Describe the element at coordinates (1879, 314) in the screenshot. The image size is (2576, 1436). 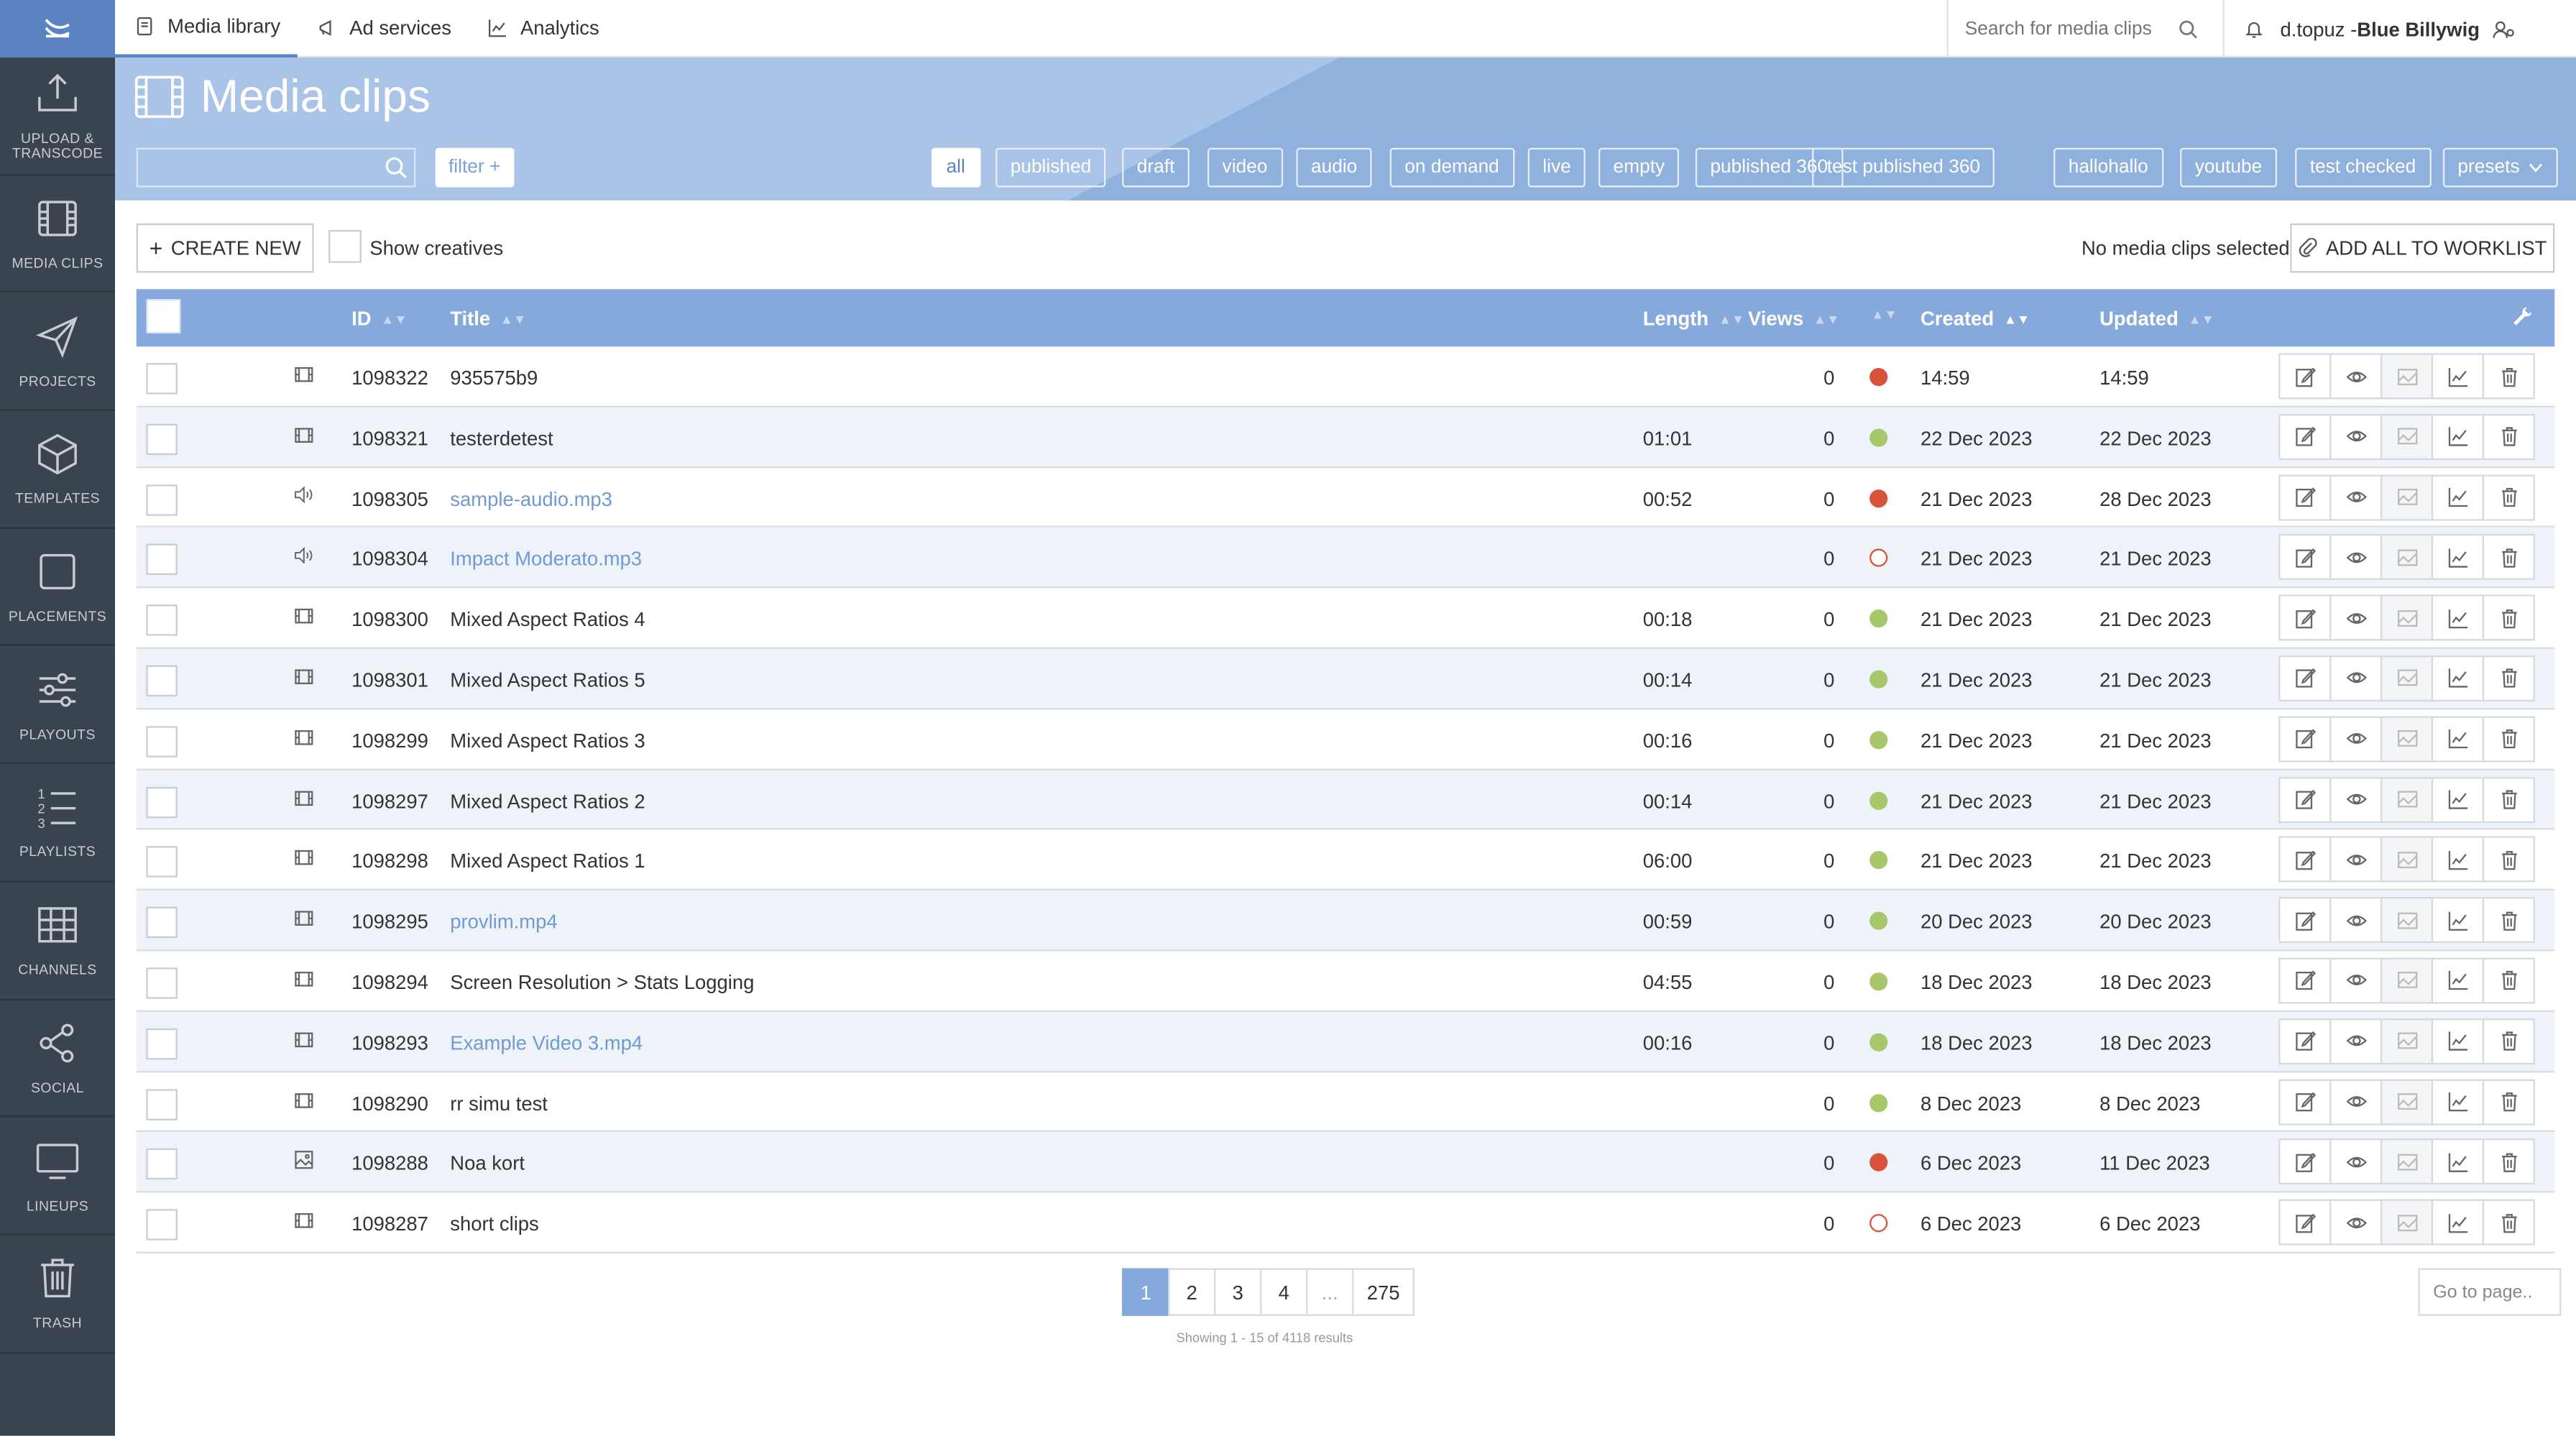
I see `column-status: ▲▼` at that location.